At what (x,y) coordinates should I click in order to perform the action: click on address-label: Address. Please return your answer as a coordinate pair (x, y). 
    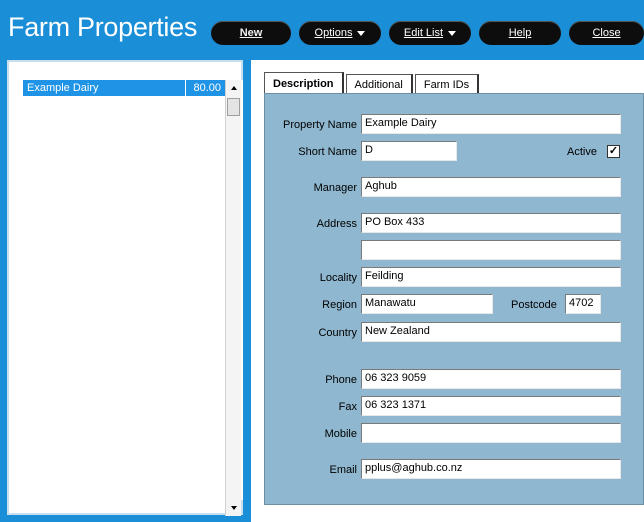
    Looking at the image, I should click on (336, 224).